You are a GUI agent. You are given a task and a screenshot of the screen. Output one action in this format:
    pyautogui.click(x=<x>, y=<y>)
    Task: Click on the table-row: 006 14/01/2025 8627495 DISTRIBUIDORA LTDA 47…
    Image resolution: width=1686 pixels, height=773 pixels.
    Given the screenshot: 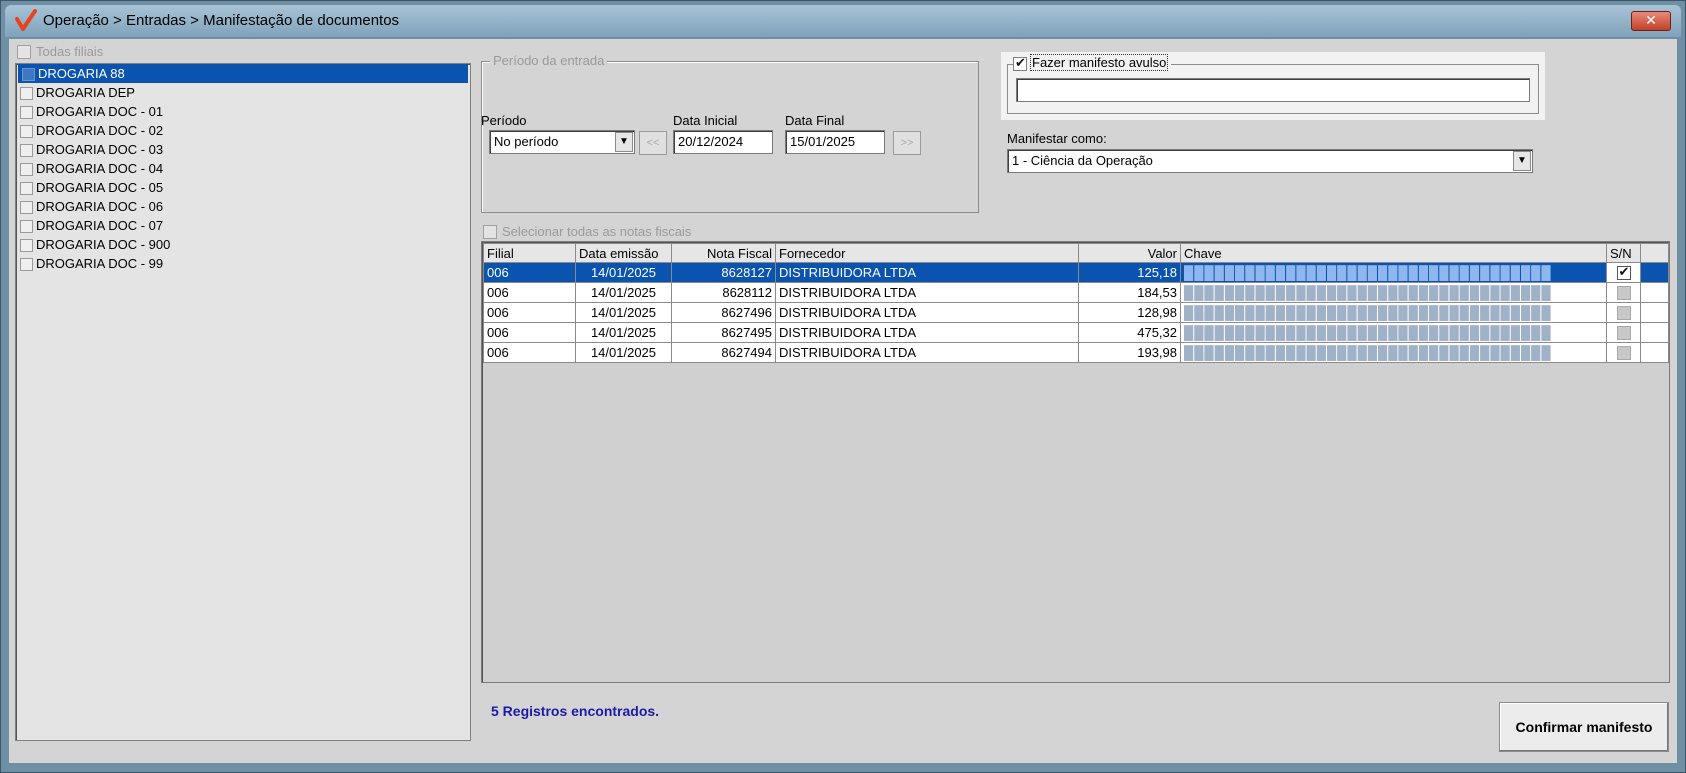 What is the action you would take?
    pyautogui.click(x=1076, y=332)
    